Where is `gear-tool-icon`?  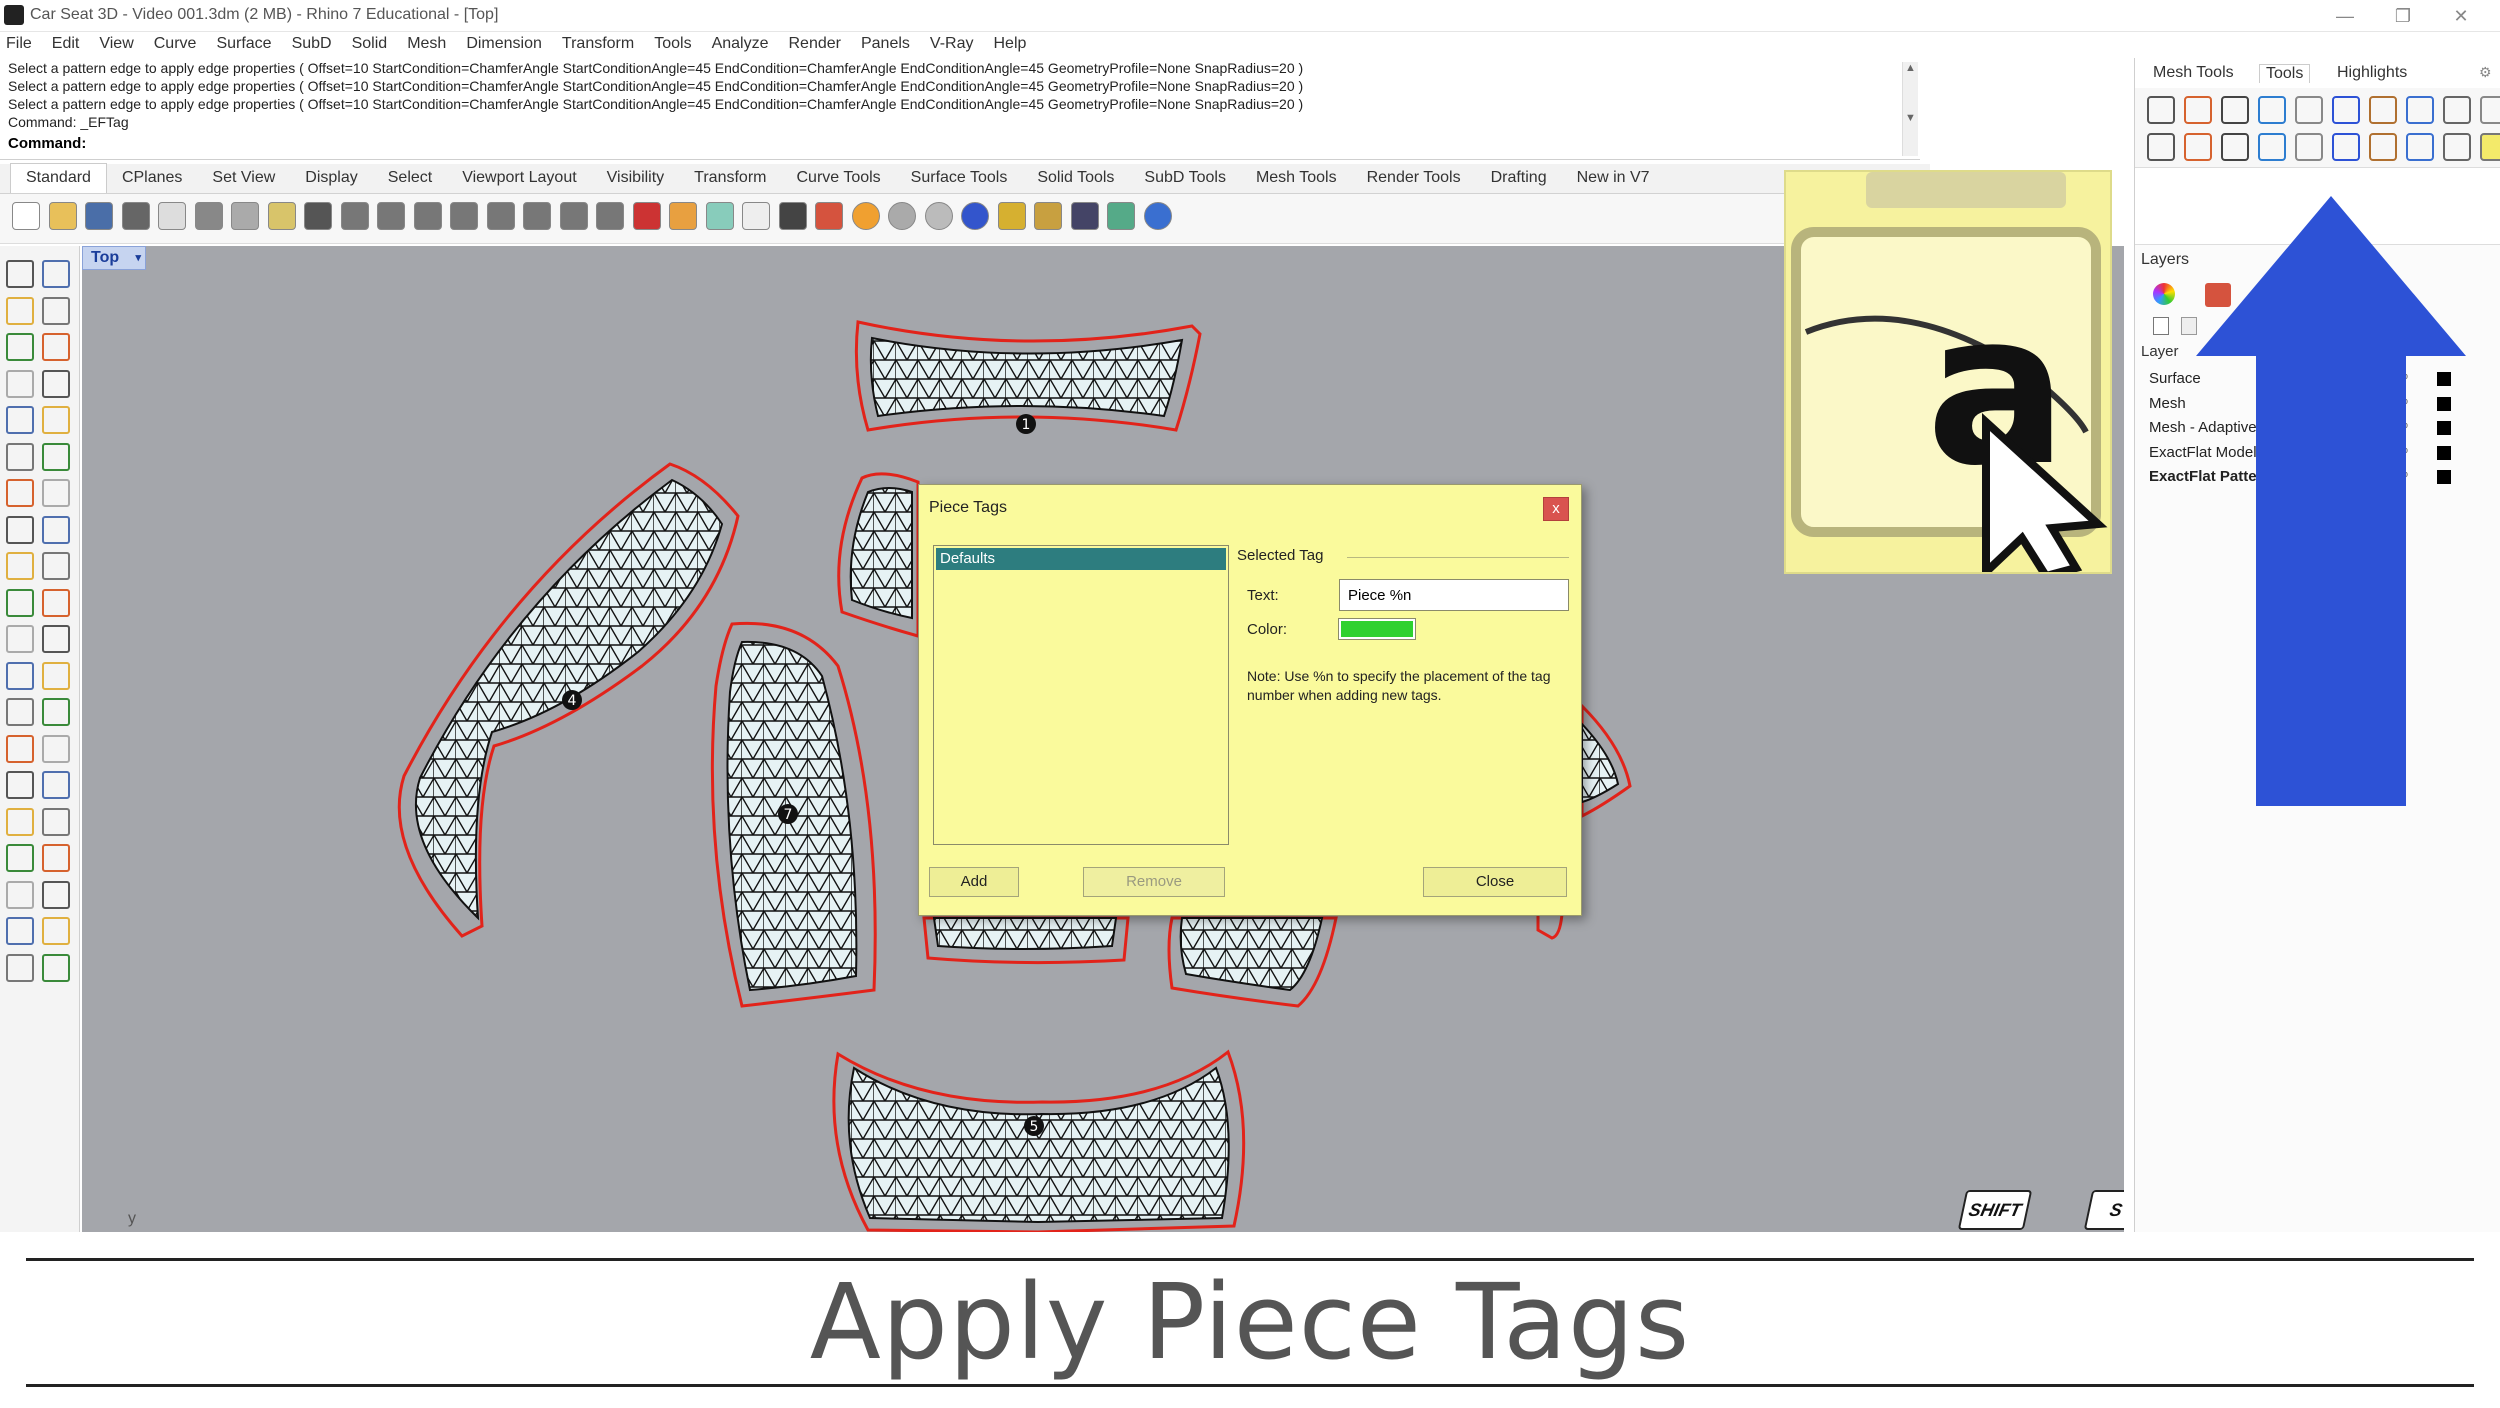 gear-tool-icon is located at coordinates (2457, 110).